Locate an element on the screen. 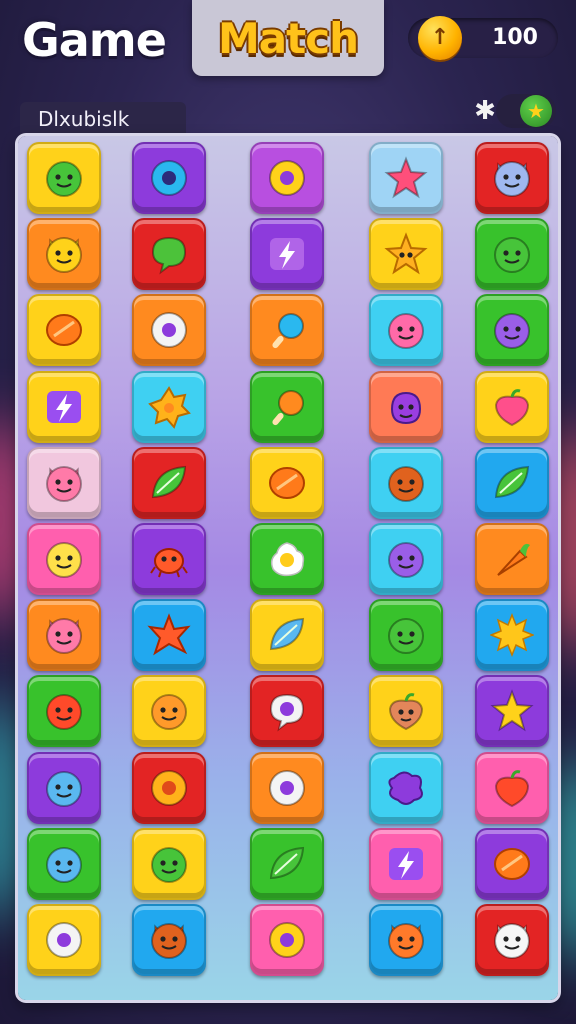 This screenshot has width=576, height=1024. purple-chat-bubble-icon is located at coordinates (287, 711).